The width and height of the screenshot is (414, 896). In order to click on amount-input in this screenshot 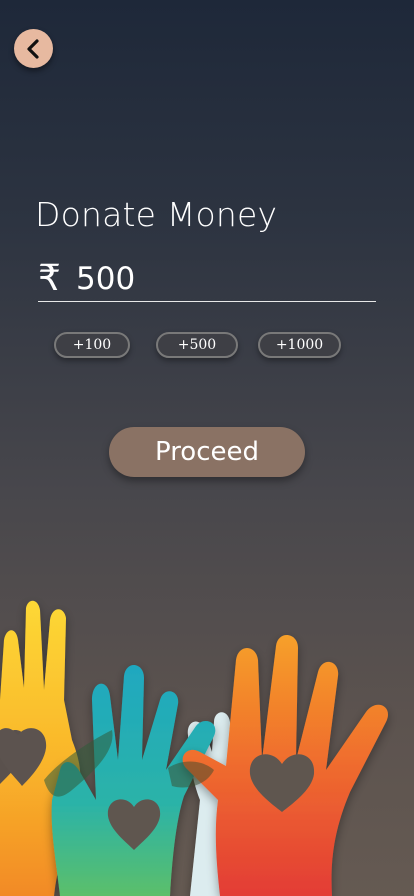, I will do `click(216, 278)`.